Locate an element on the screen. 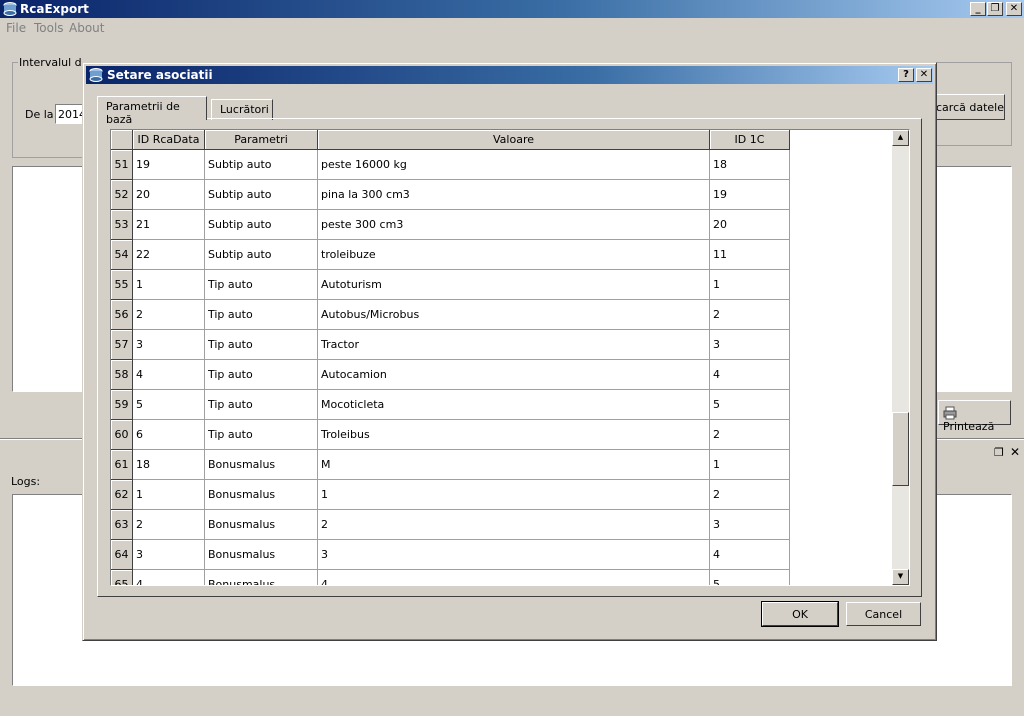 The image size is (1024, 716). cell-valoare: M is located at coordinates (514, 465).